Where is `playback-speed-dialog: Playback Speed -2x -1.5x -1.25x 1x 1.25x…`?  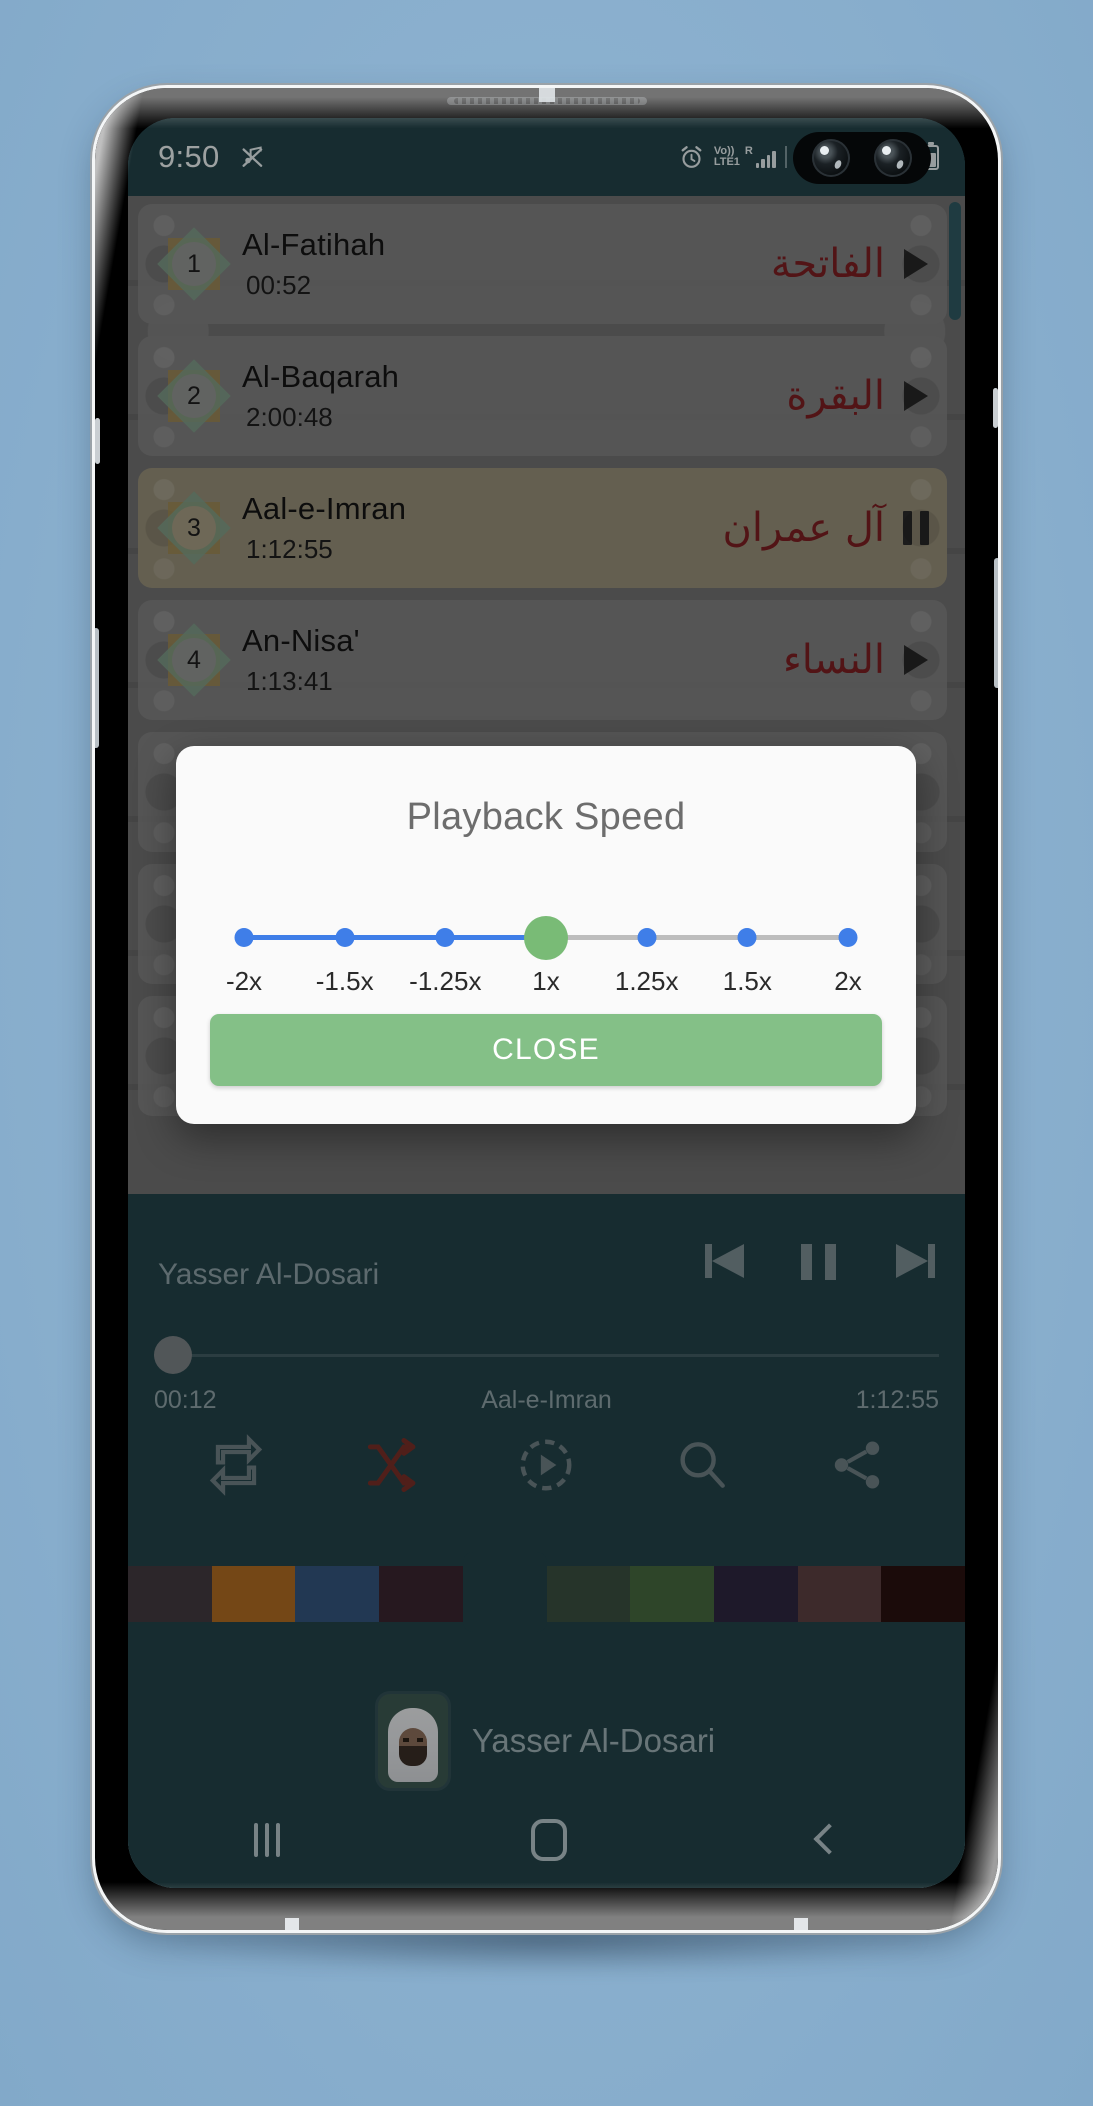 playback-speed-dialog: Playback Speed -2x -1.5x -1.25x 1x 1.25x… is located at coordinates (546, 935).